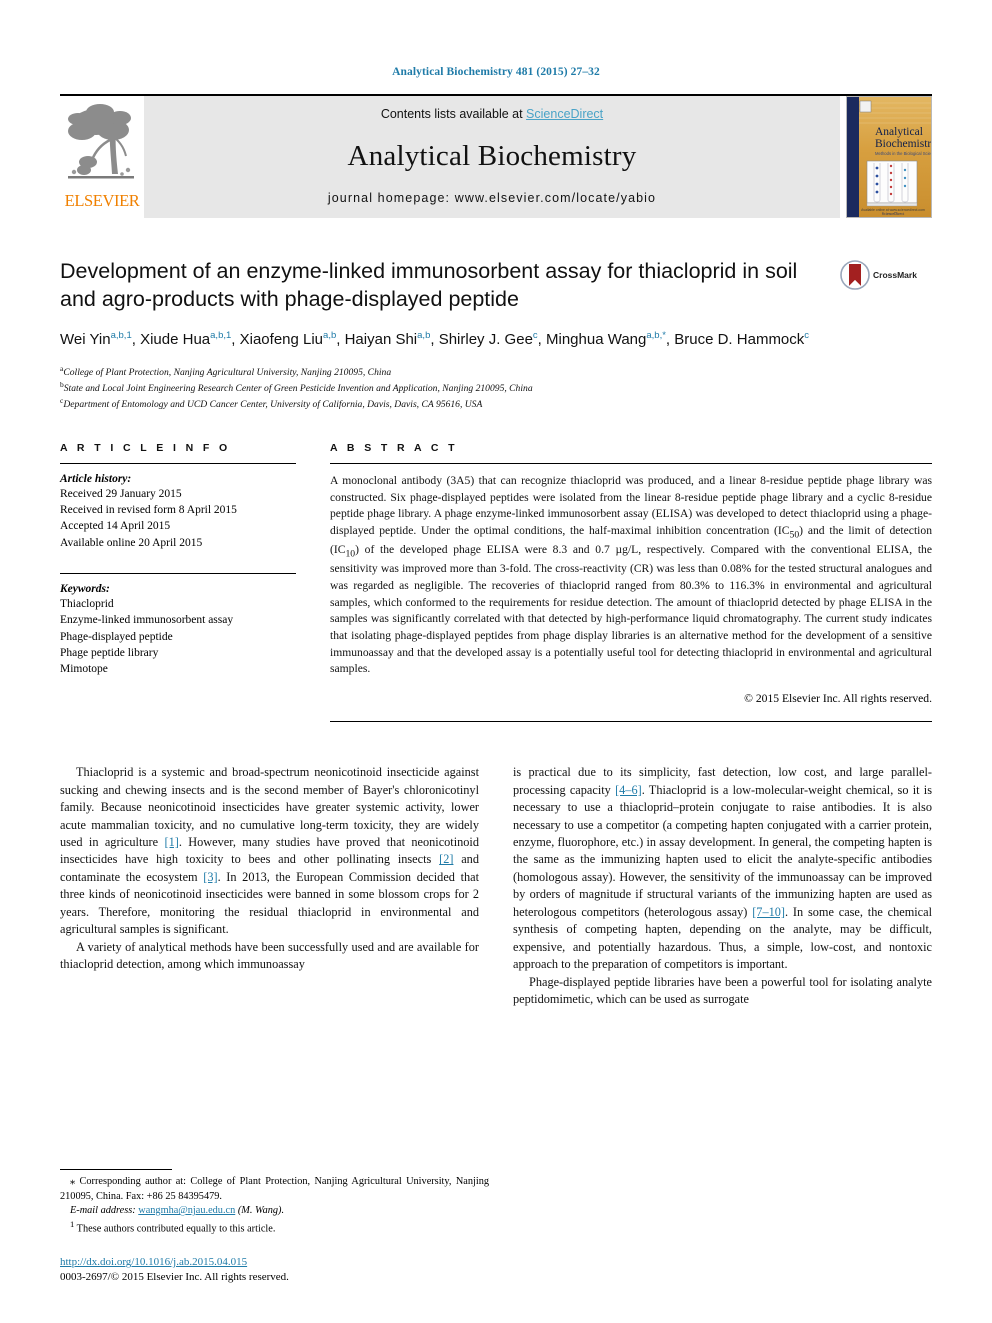  Describe the element at coordinates (102, 157) in the screenshot. I see `elsevier-logo: ELSEVIER` at that location.